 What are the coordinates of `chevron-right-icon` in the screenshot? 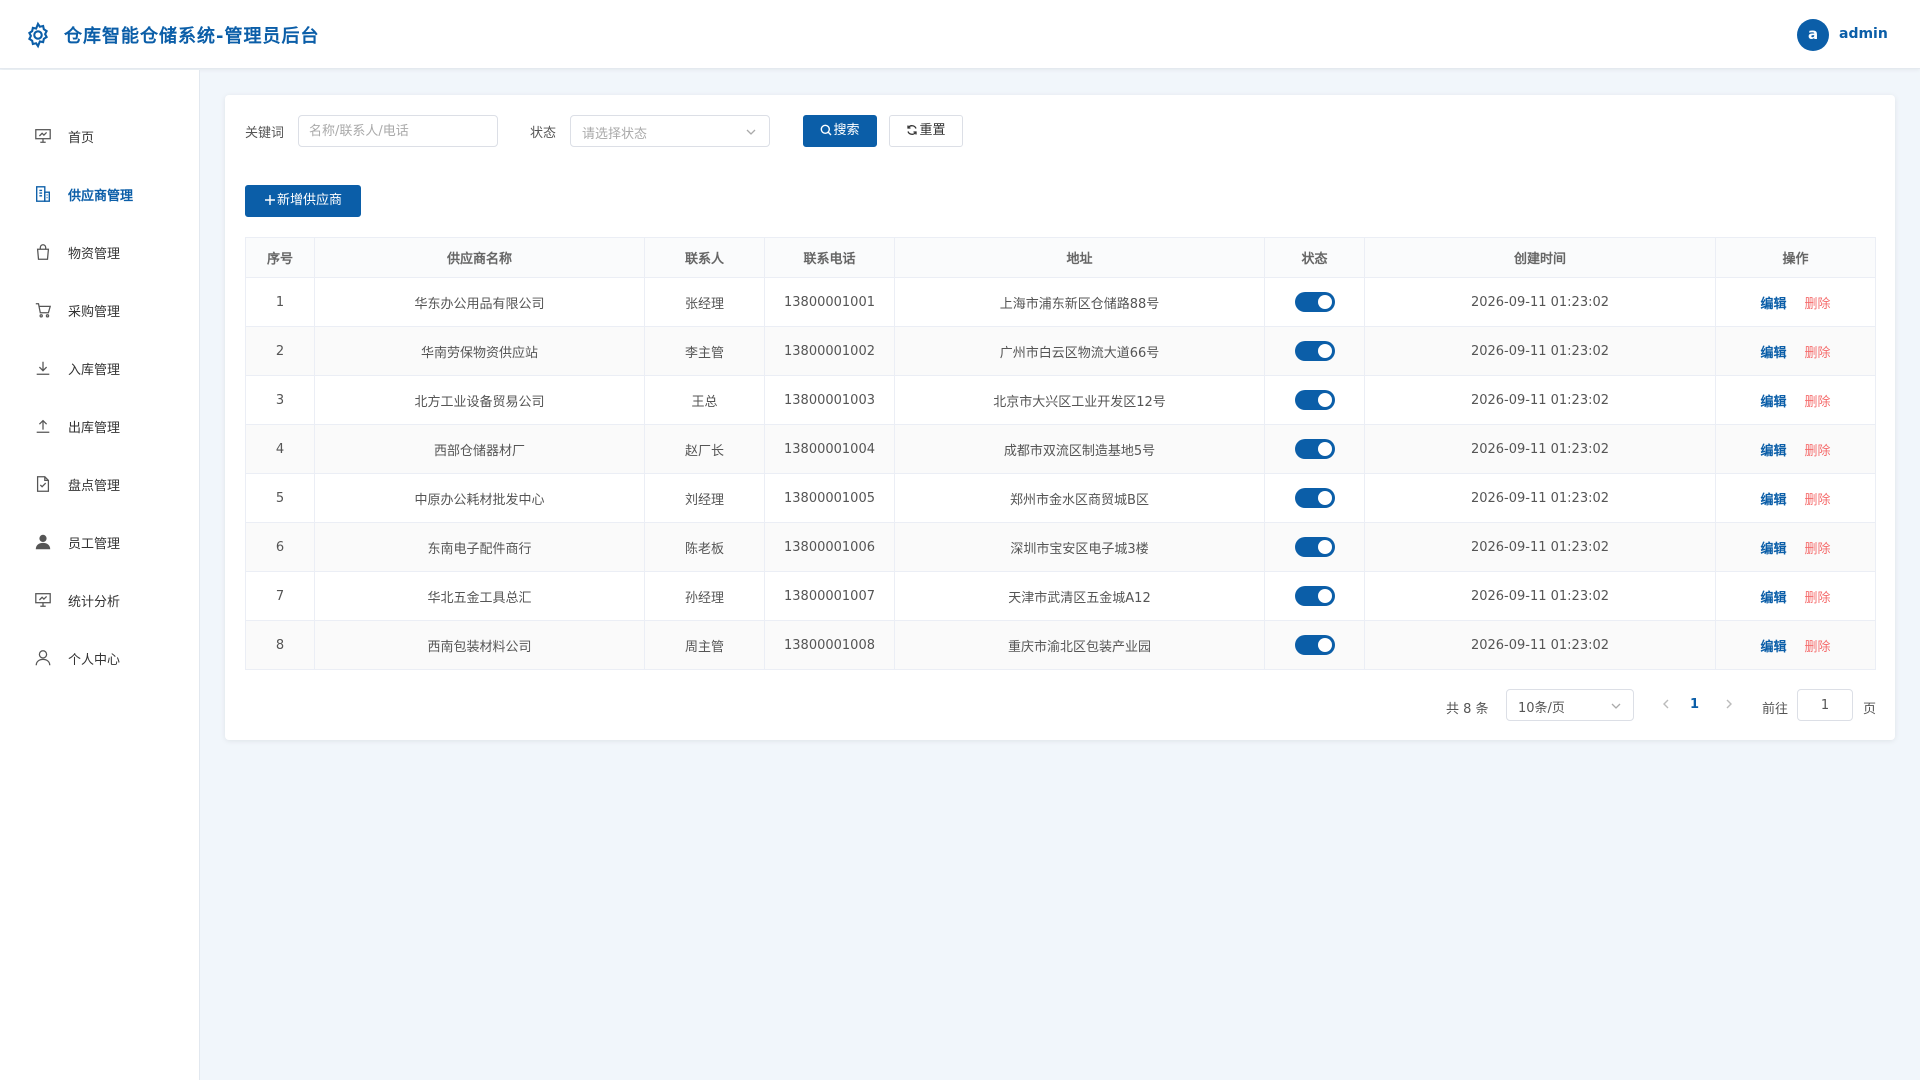 It's located at (1729, 704).